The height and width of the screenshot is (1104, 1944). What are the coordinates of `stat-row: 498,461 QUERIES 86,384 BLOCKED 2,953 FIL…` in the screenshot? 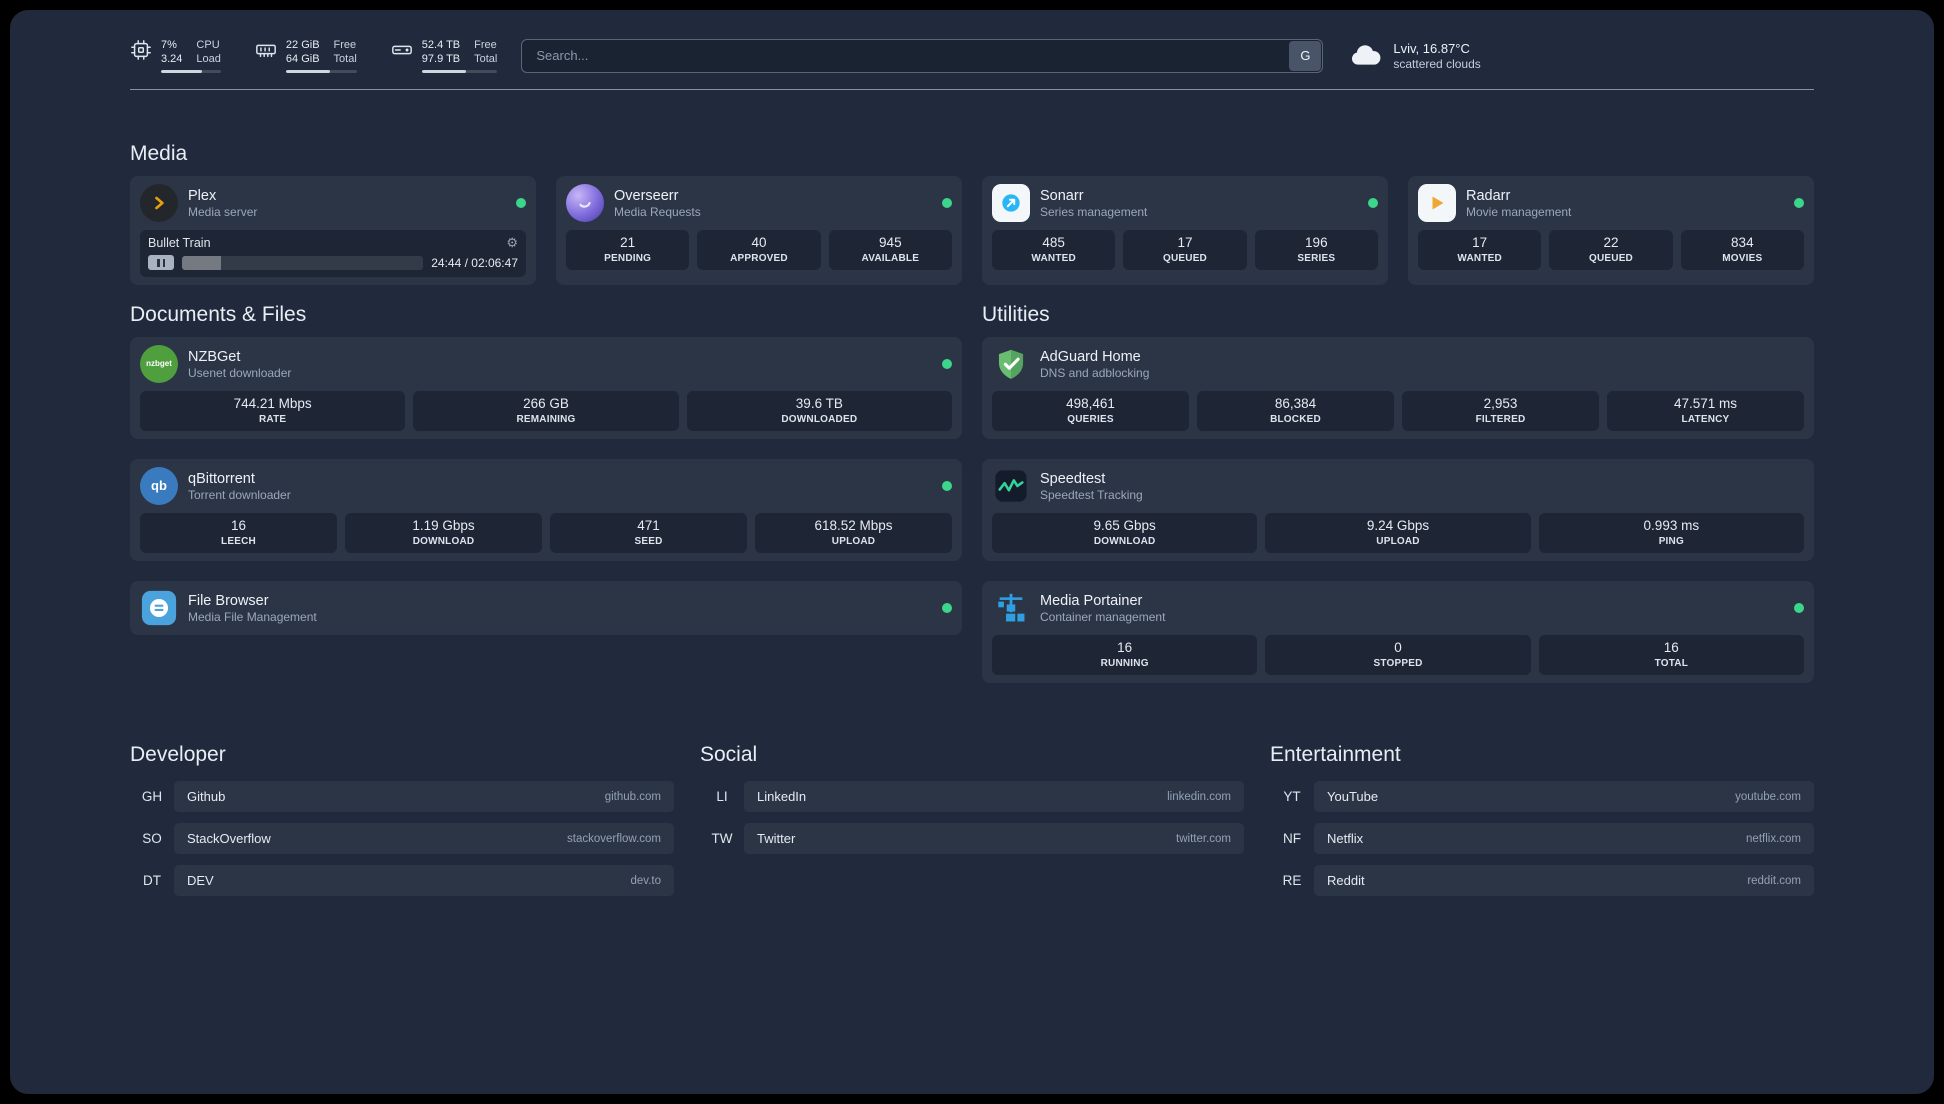 It's located at (1398, 411).